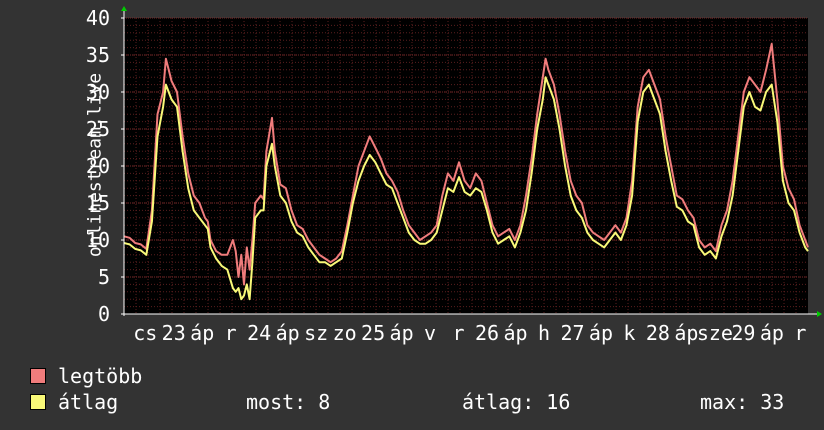 This screenshot has height=430, width=824. I want to click on y-tick-label: 40, so click(98, 18).